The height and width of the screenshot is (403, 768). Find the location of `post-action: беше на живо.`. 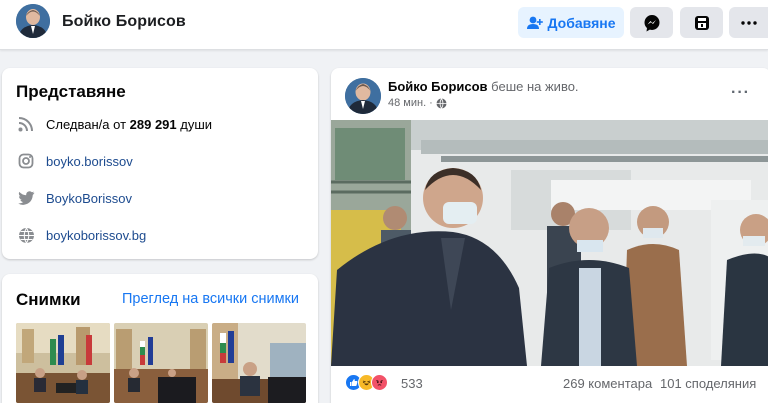

post-action: беше на живо. is located at coordinates (533, 86).